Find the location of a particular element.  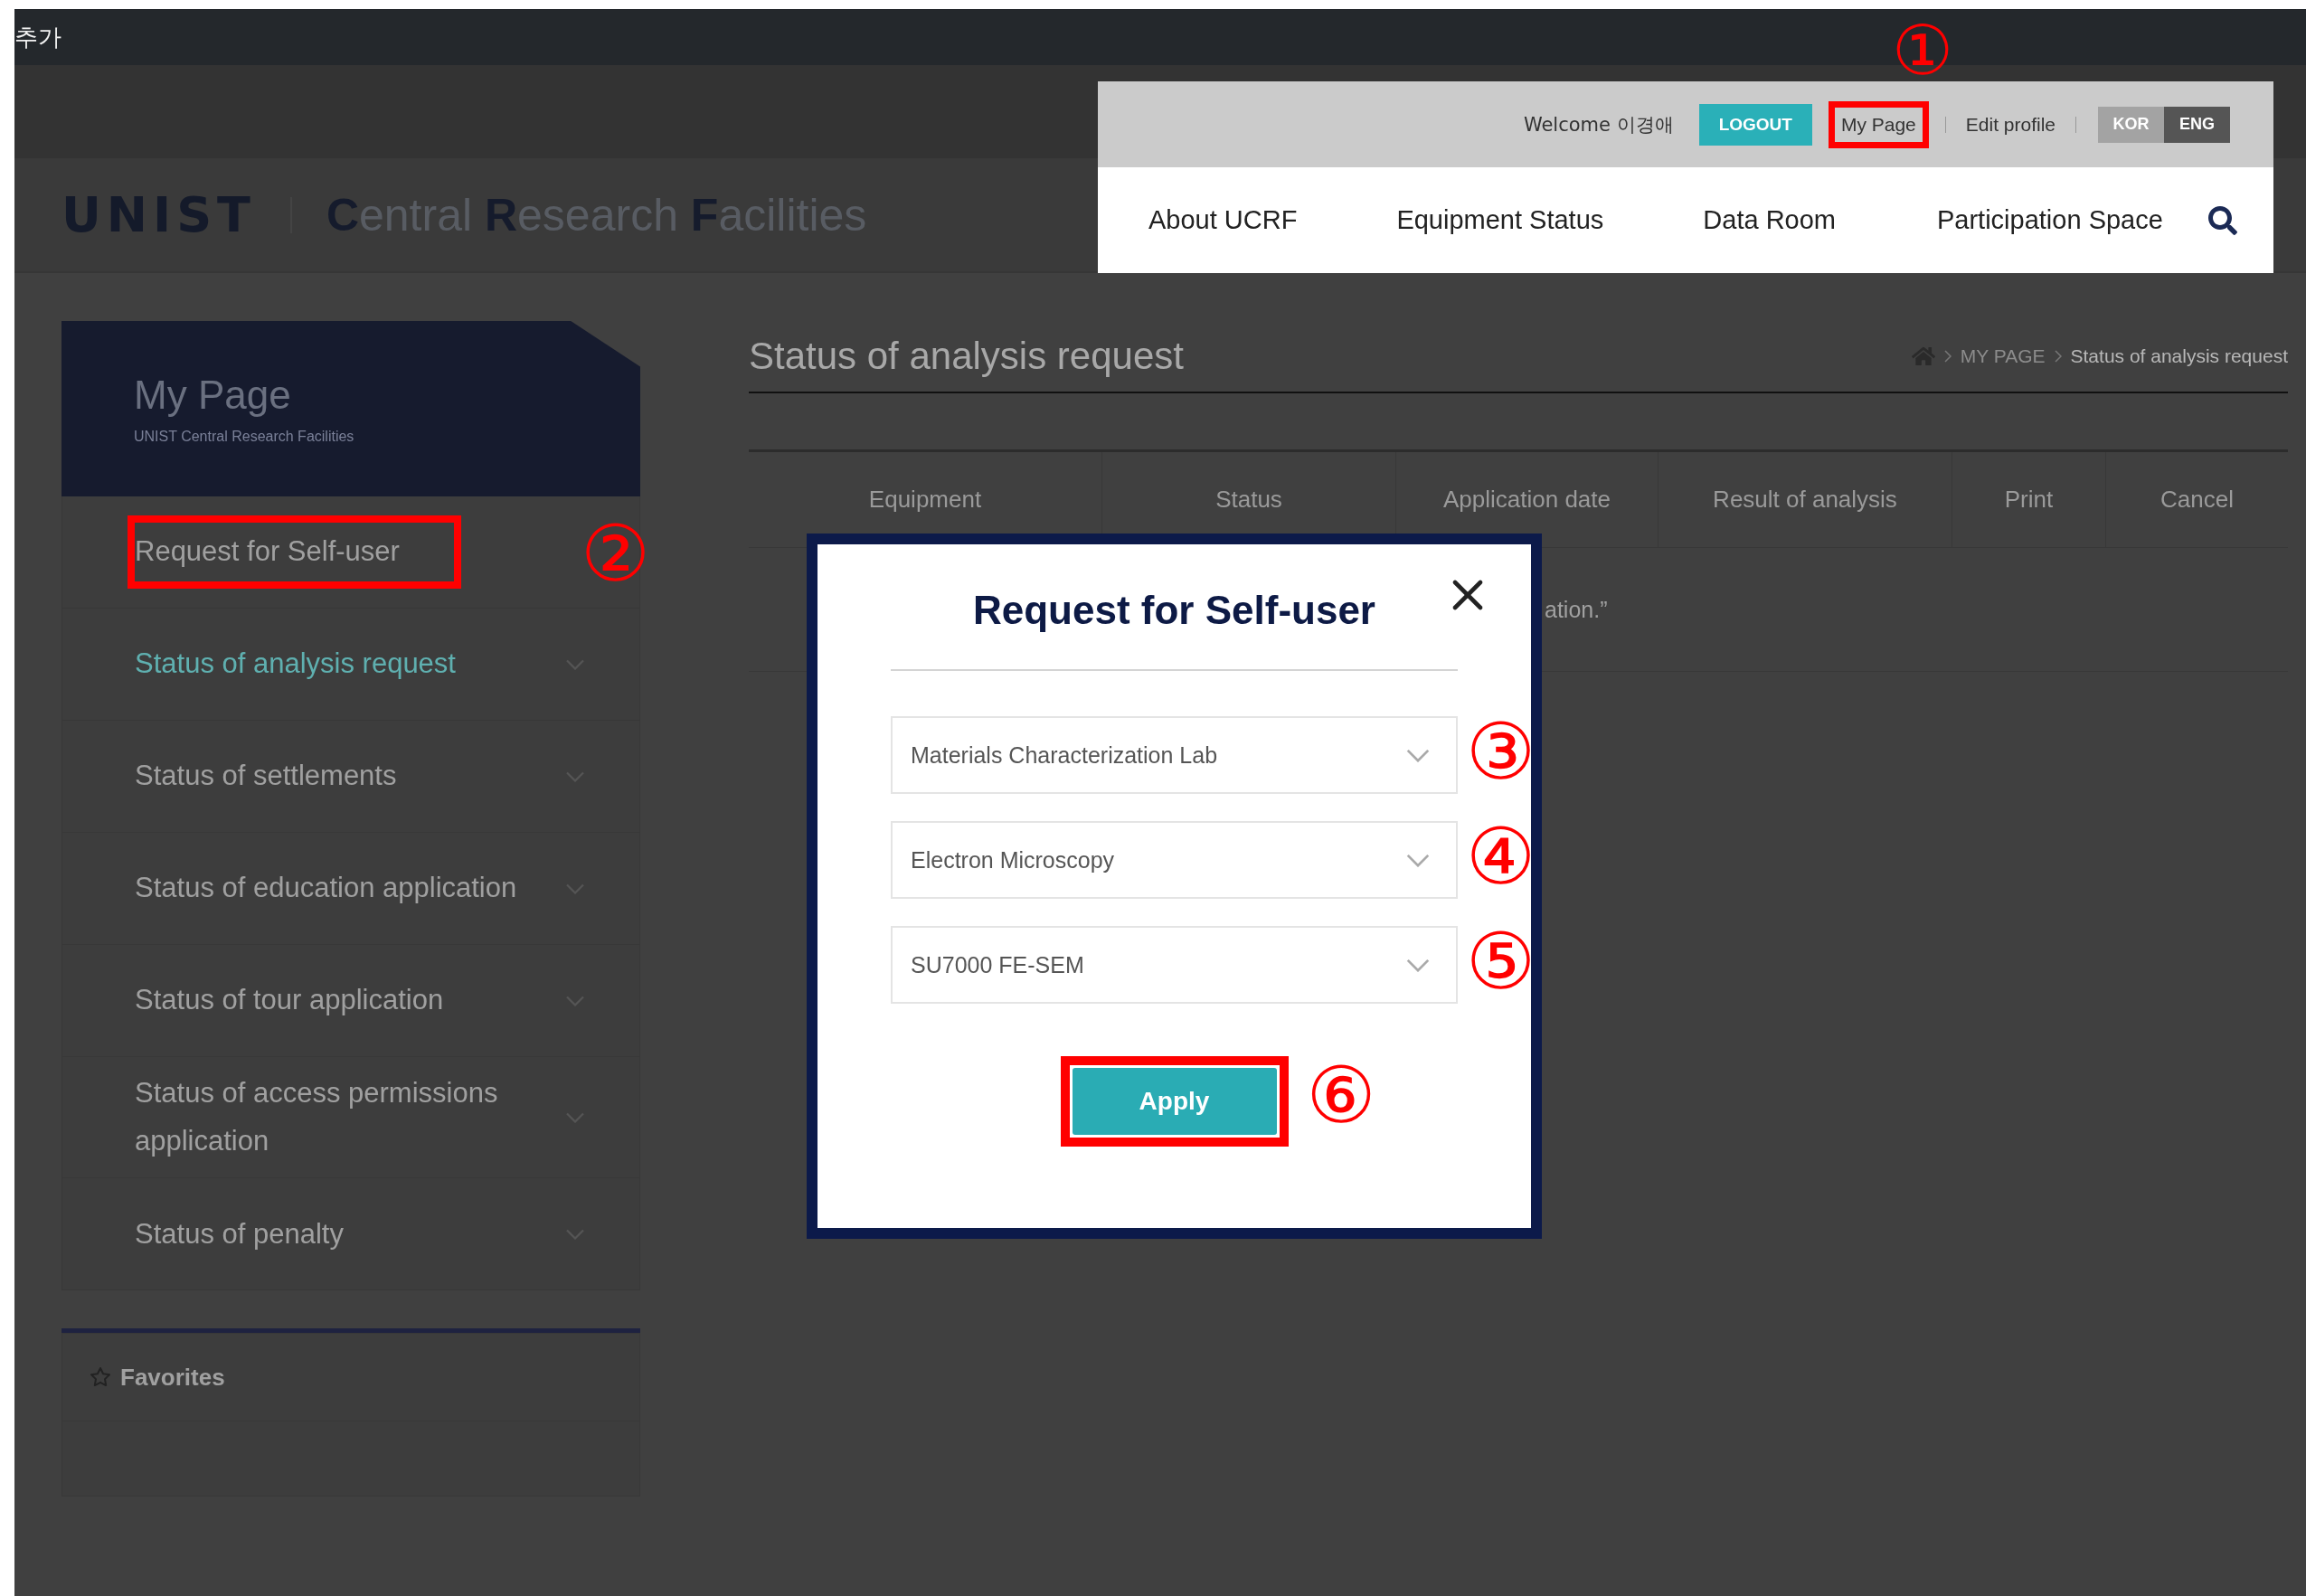

column-header: Cancel is located at coordinates (2196, 500).